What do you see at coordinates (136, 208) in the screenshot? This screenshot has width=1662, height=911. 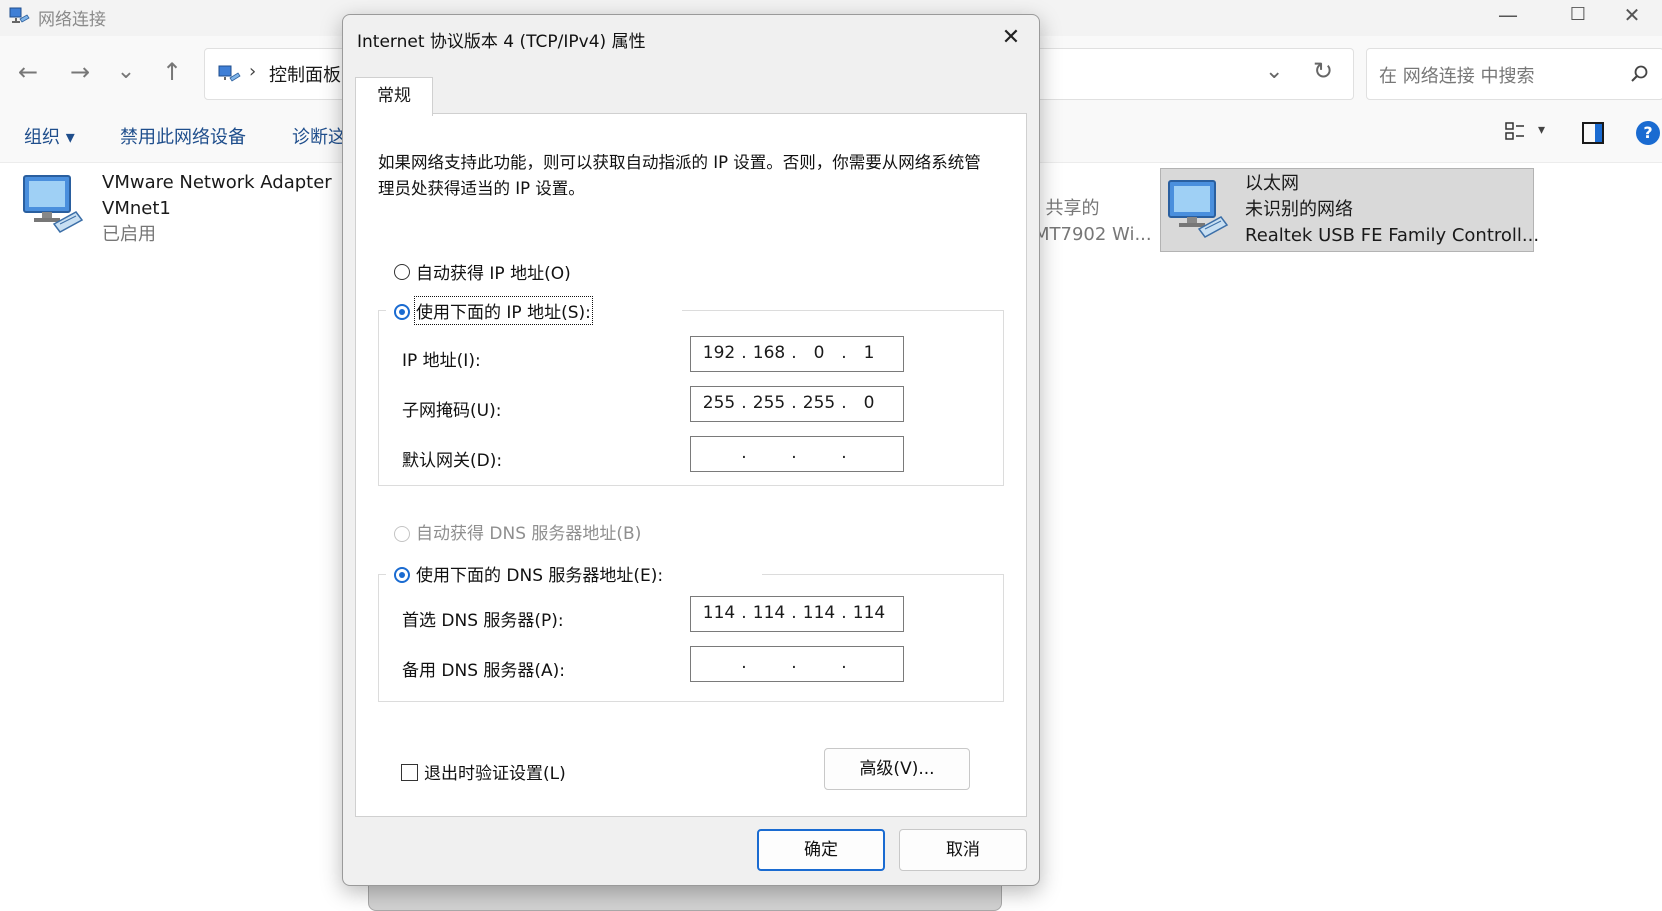 I see `adapter-name-2: VMnet1` at bounding box center [136, 208].